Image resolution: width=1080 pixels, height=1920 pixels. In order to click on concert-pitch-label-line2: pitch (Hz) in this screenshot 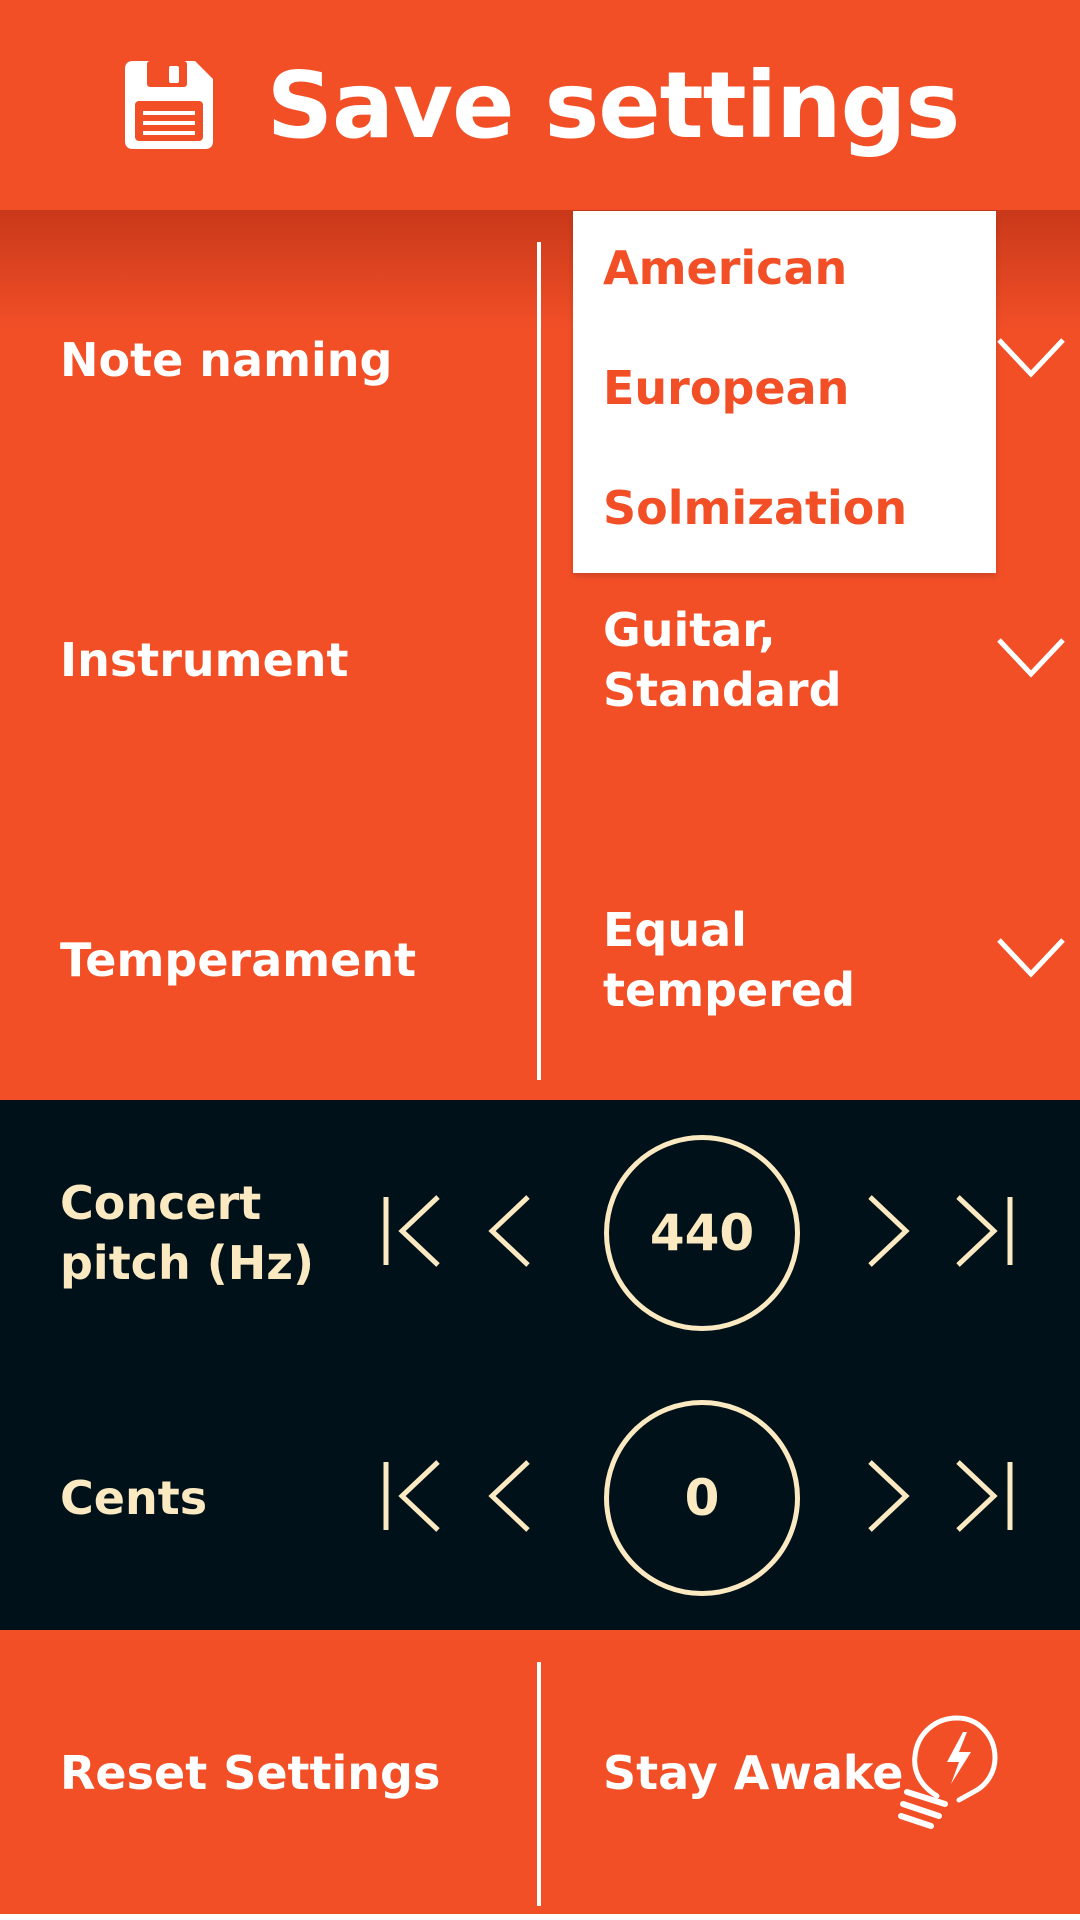, I will do `click(187, 1263)`.